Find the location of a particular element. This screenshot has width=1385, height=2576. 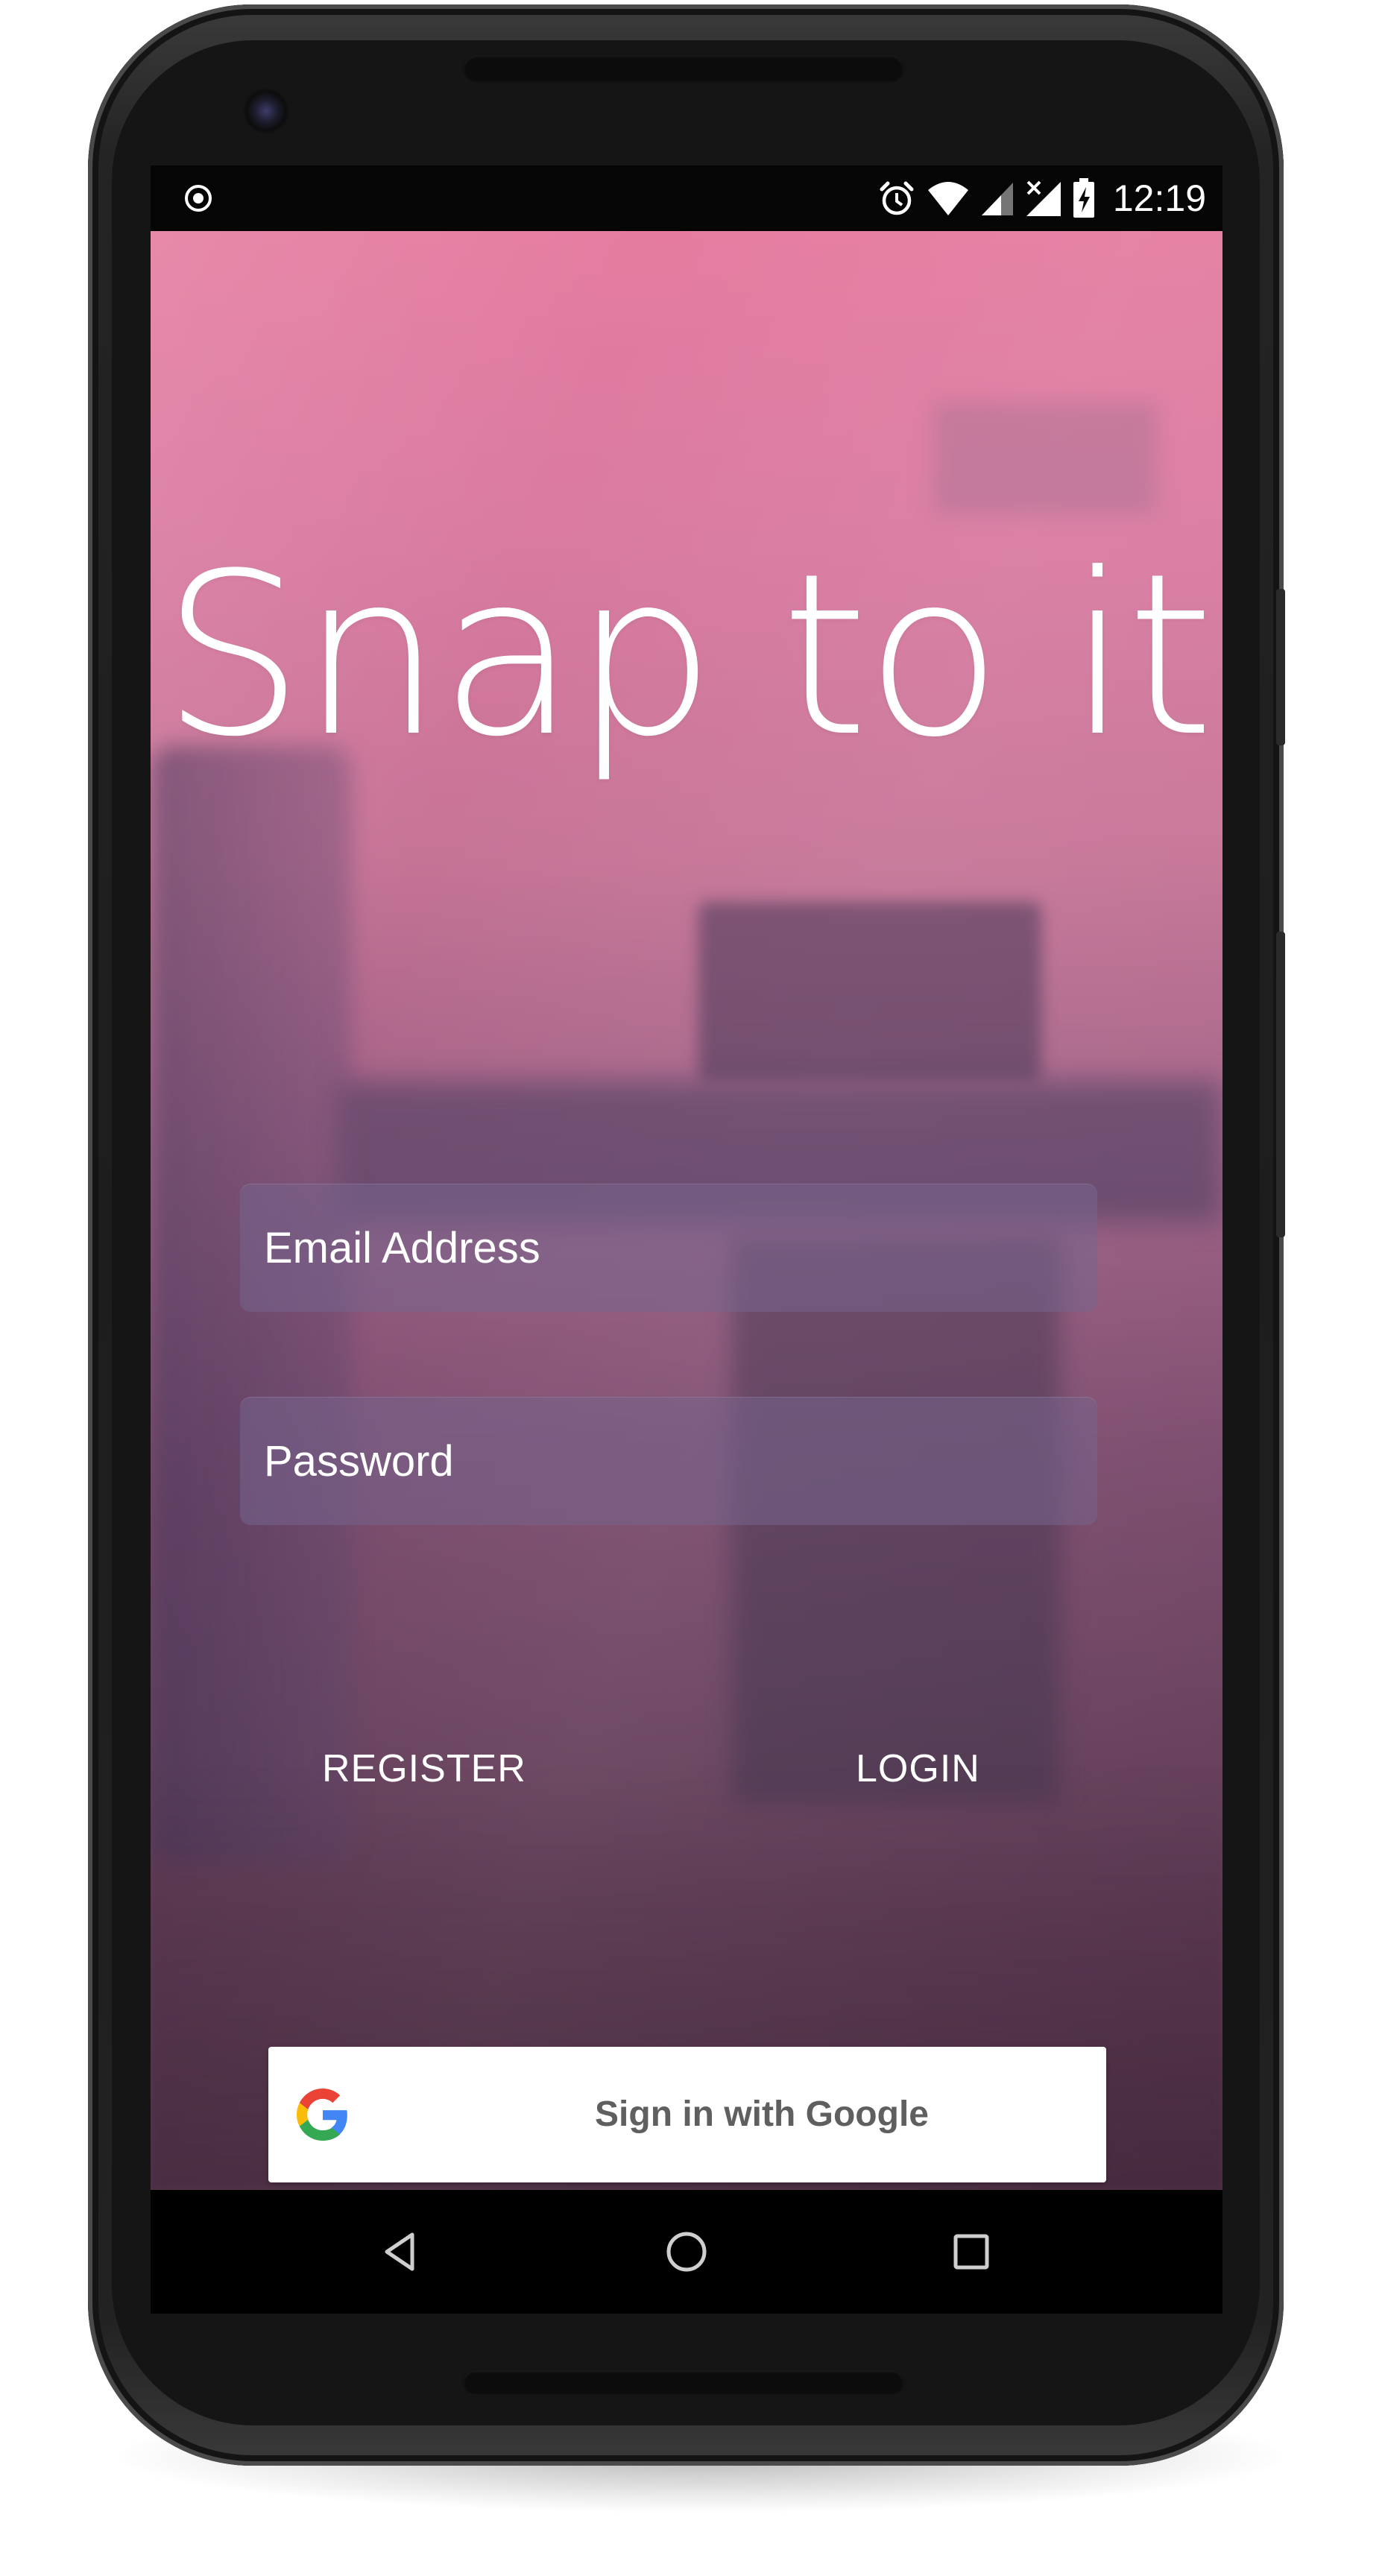

password-field-container is located at coordinates (668, 1461).